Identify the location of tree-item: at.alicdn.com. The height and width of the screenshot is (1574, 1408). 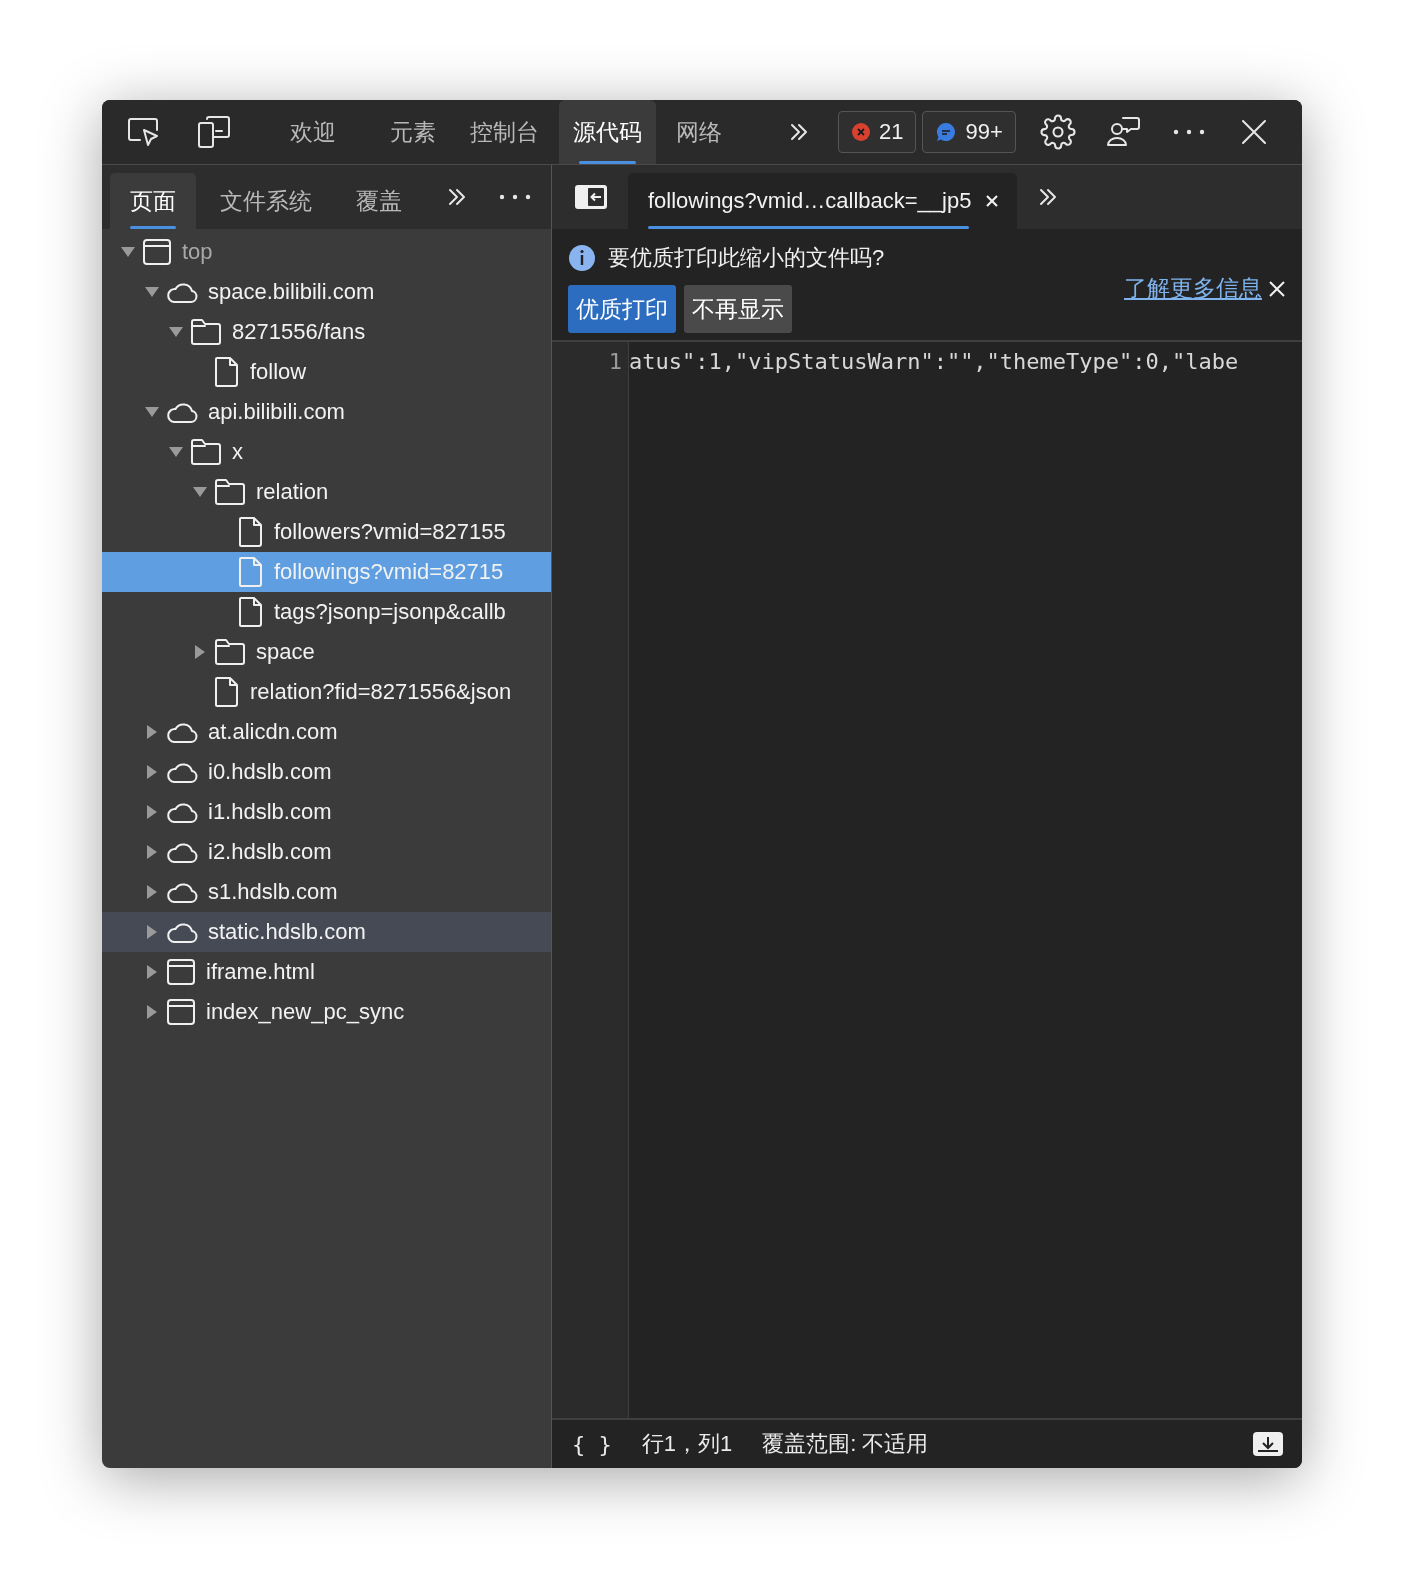
(326, 732).